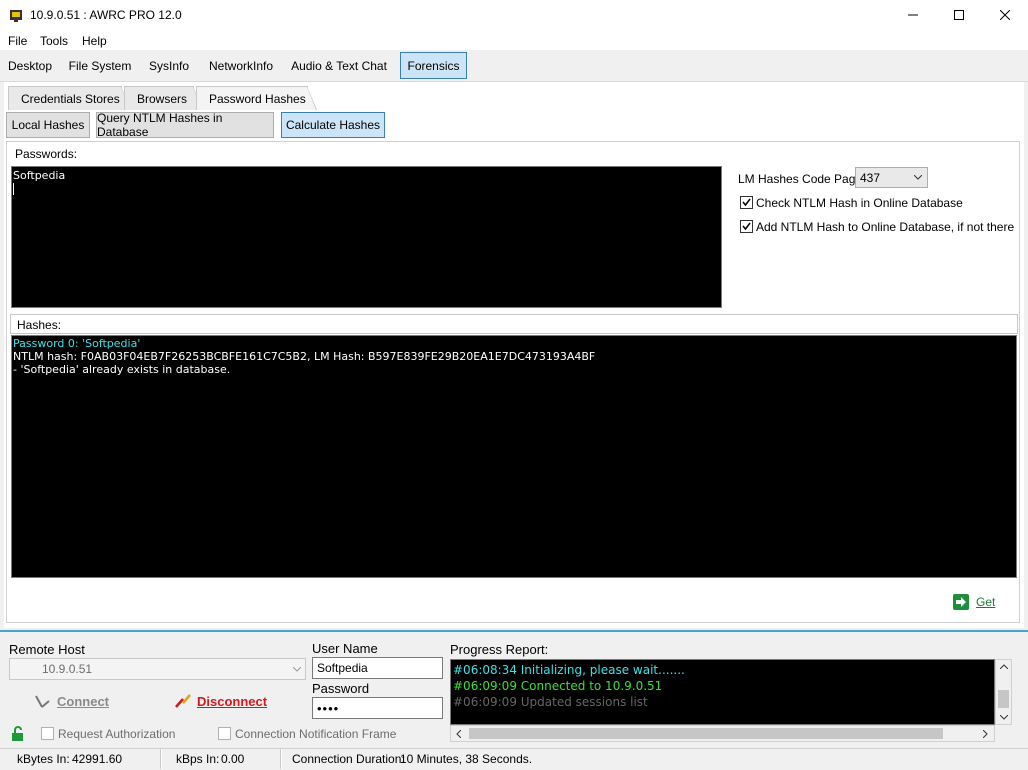 This screenshot has width=1028, height=770. What do you see at coordinates (13, 189) in the screenshot?
I see `text-cursor` at bounding box center [13, 189].